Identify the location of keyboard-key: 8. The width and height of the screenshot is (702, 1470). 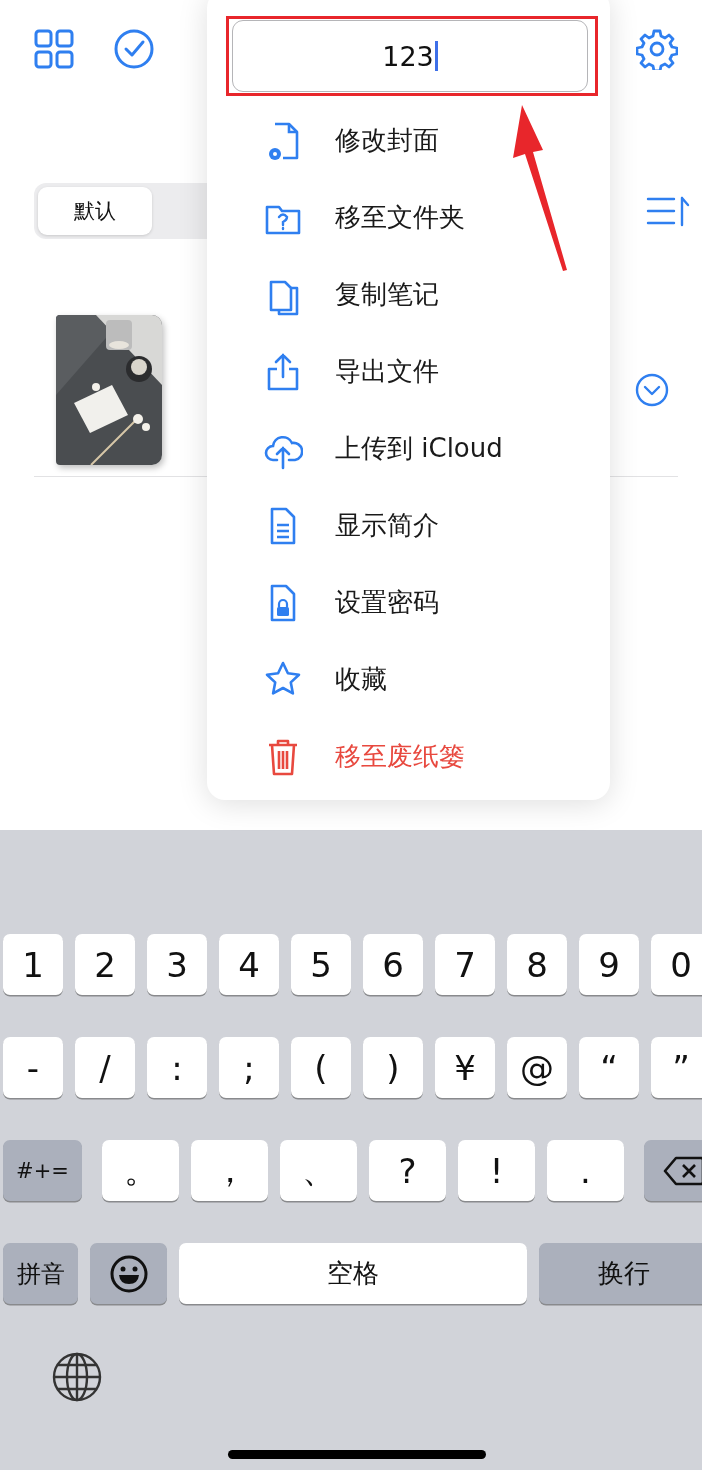
(537, 964).